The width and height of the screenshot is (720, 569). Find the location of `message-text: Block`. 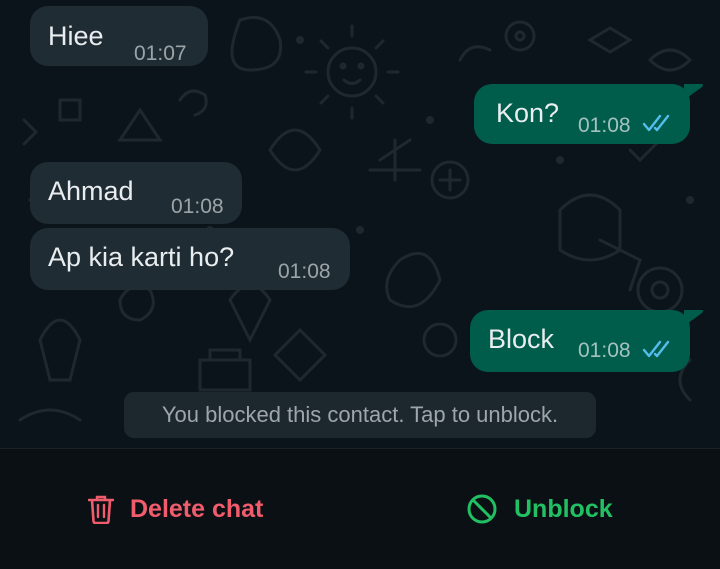

message-text: Block is located at coordinates (521, 339).